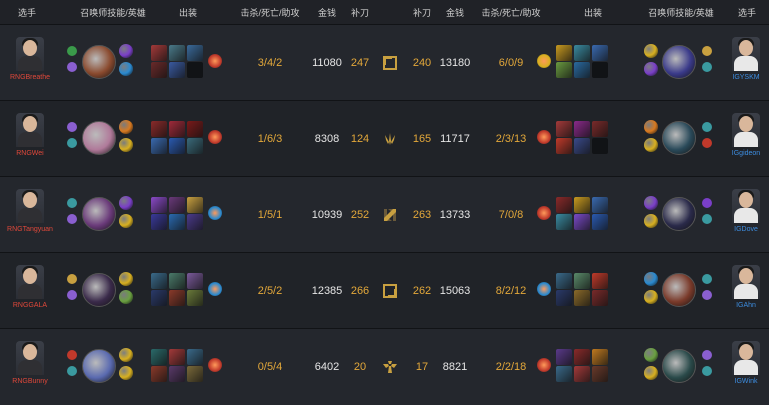 This screenshot has height=405, width=769. What do you see at coordinates (742, 211) in the screenshot?
I see `right-player: IGDove` at bounding box center [742, 211].